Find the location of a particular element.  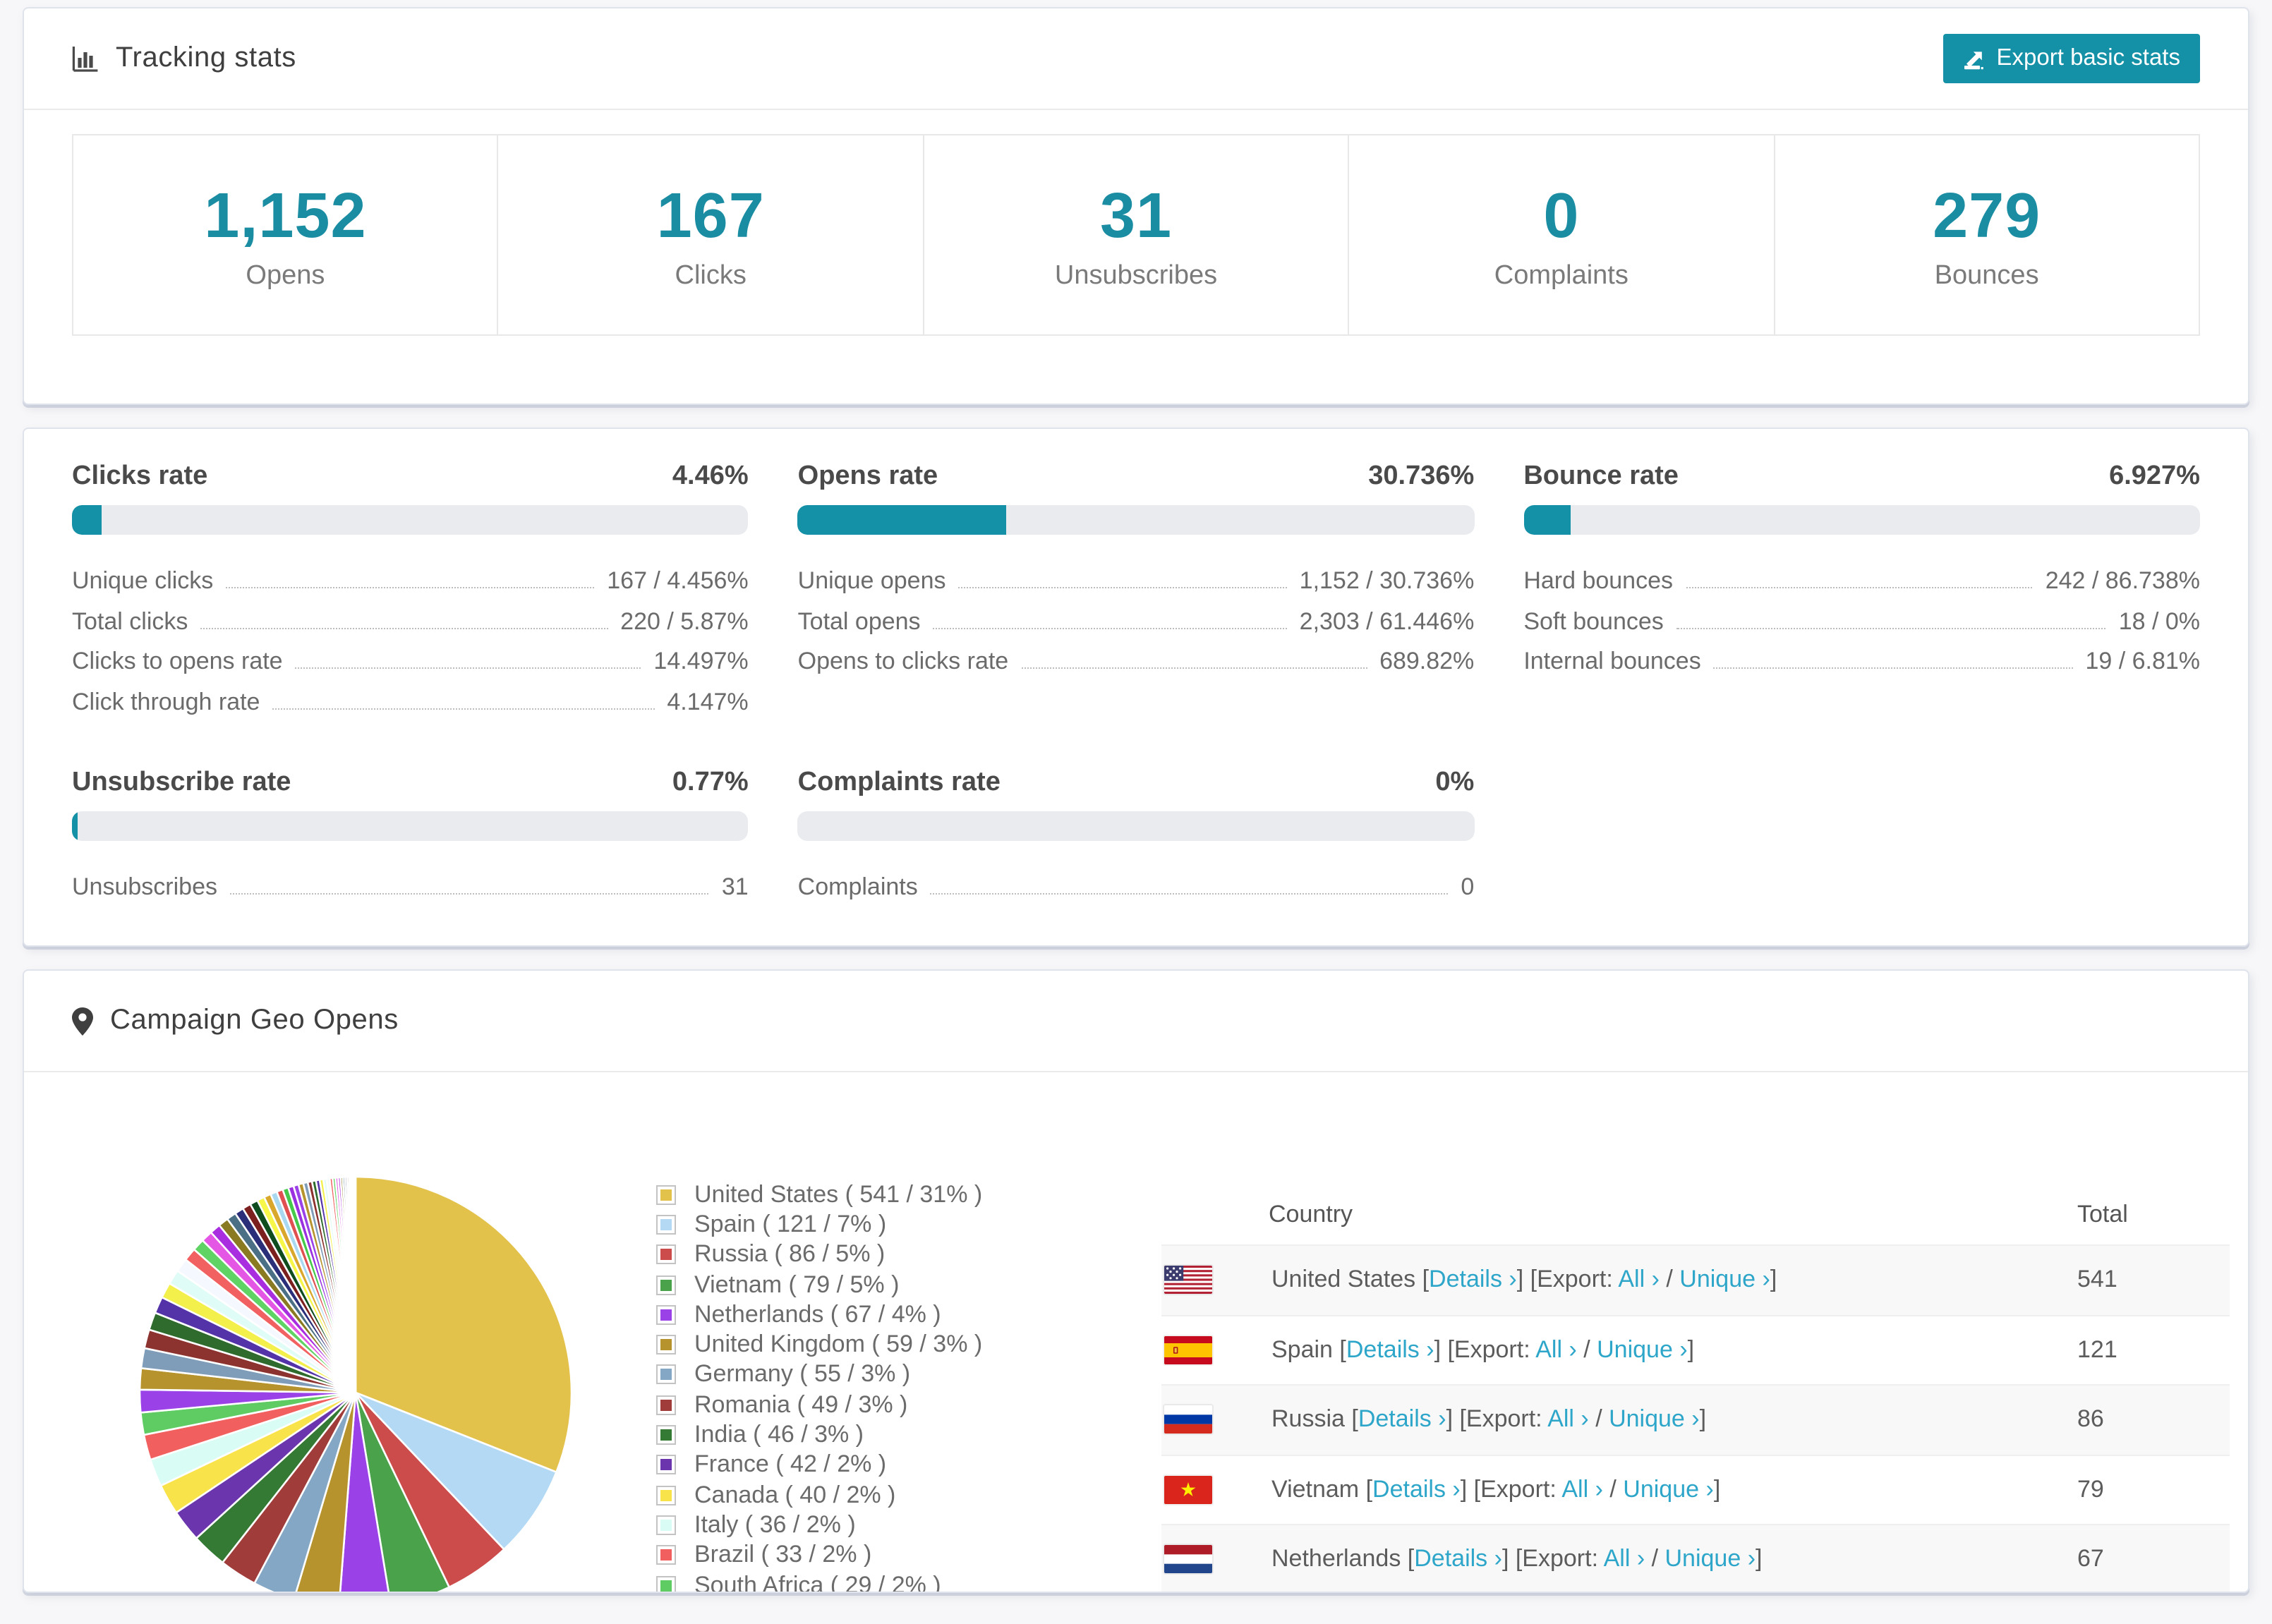

detail-label: Unsubscribes is located at coordinates (144, 886).